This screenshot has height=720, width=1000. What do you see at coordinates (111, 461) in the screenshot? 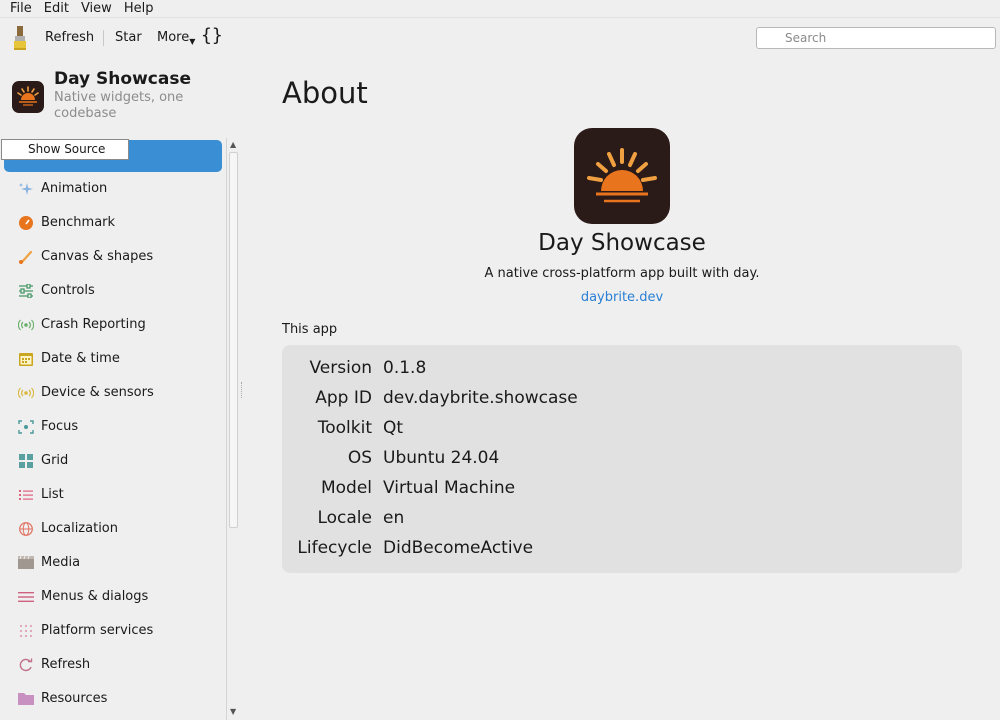
I see `sidebar-item-grid: Grid` at bounding box center [111, 461].